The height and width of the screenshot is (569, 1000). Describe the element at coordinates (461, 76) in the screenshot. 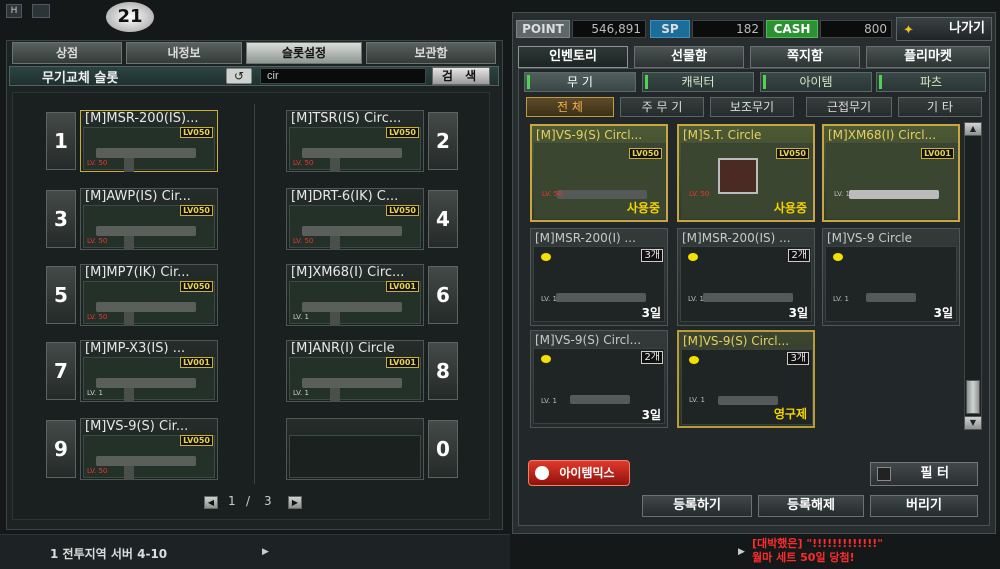

I see `search-button: 검 색` at that location.